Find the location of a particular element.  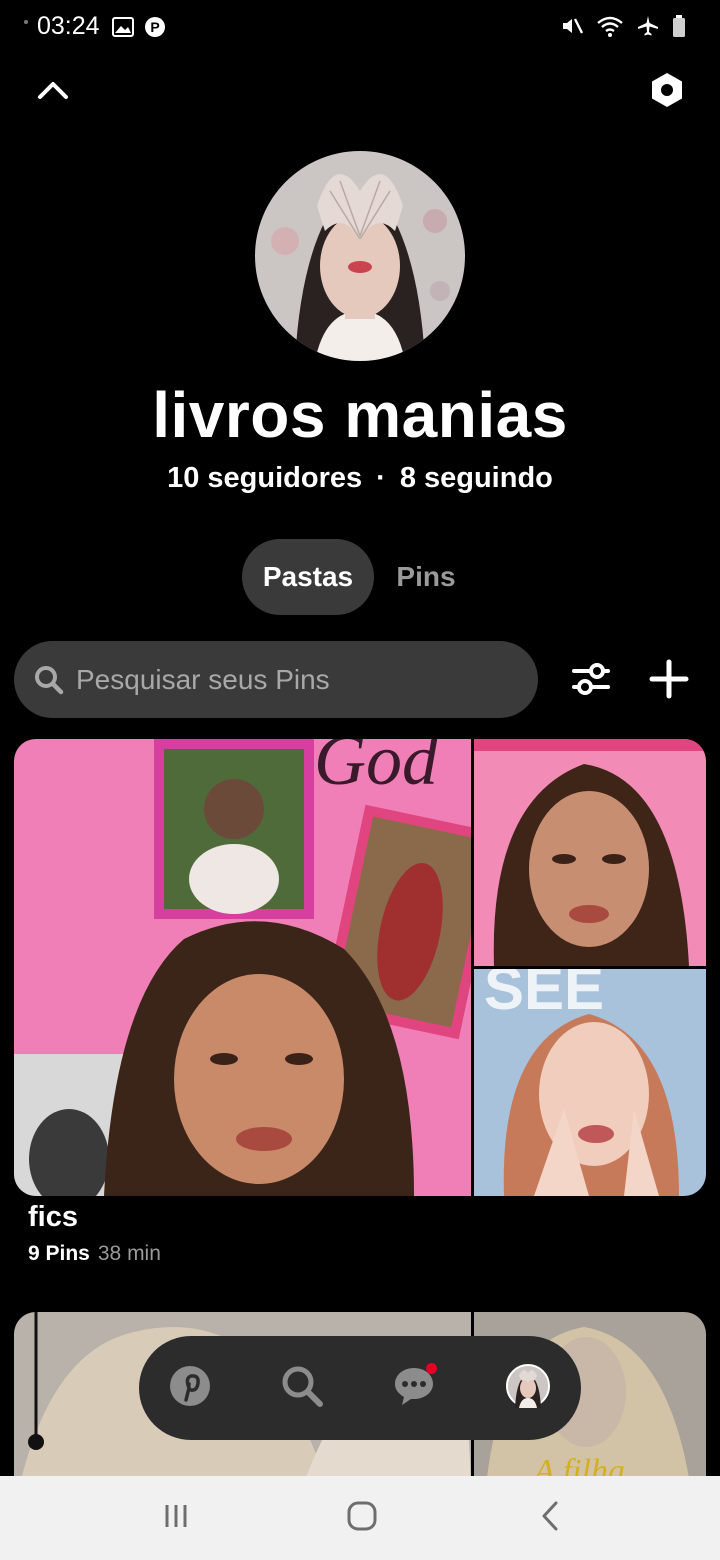

plus-icon is located at coordinates (669, 682).